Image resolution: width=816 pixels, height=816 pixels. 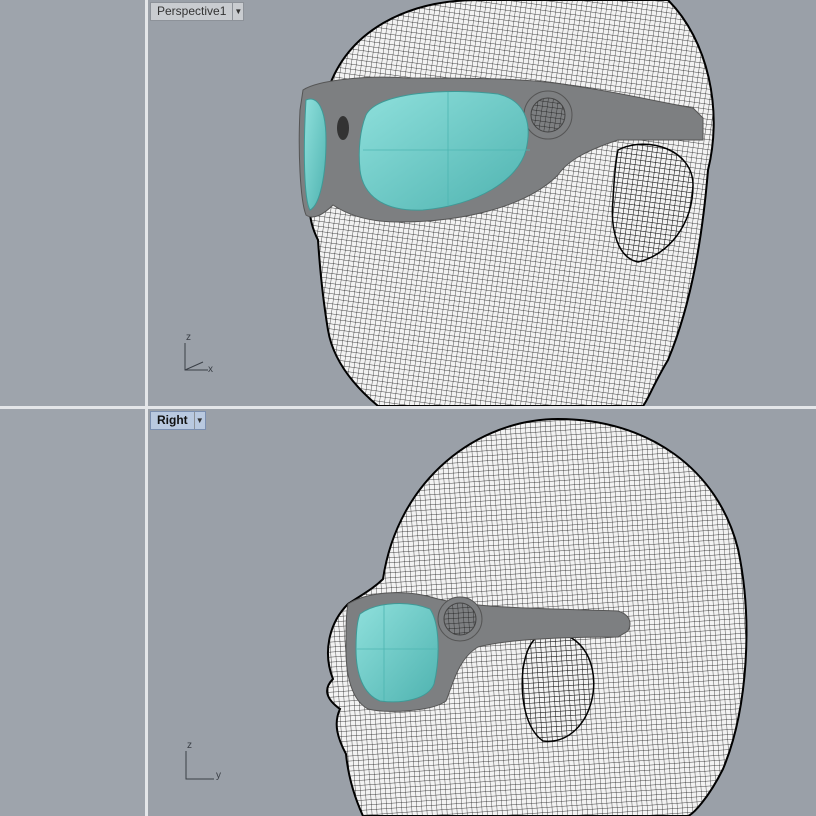 I want to click on viewport-title: Right, so click(x=172, y=420).